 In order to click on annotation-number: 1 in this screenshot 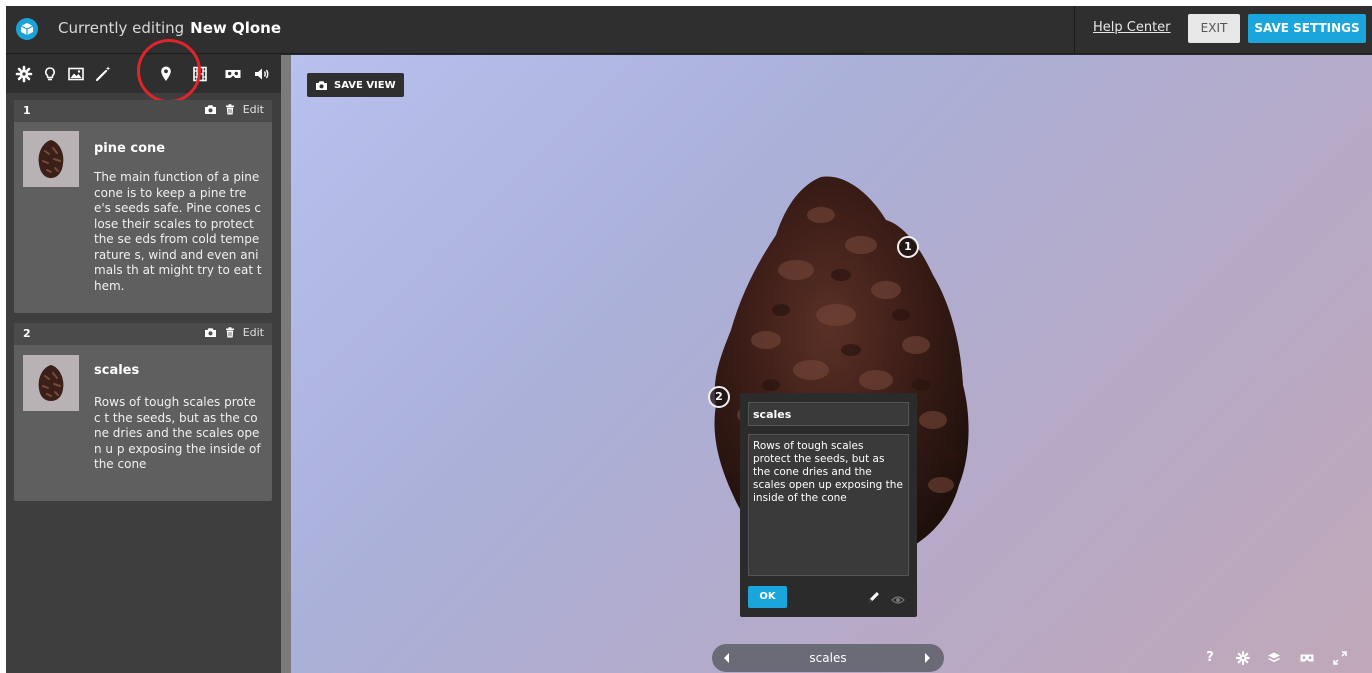, I will do `click(27, 110)`.